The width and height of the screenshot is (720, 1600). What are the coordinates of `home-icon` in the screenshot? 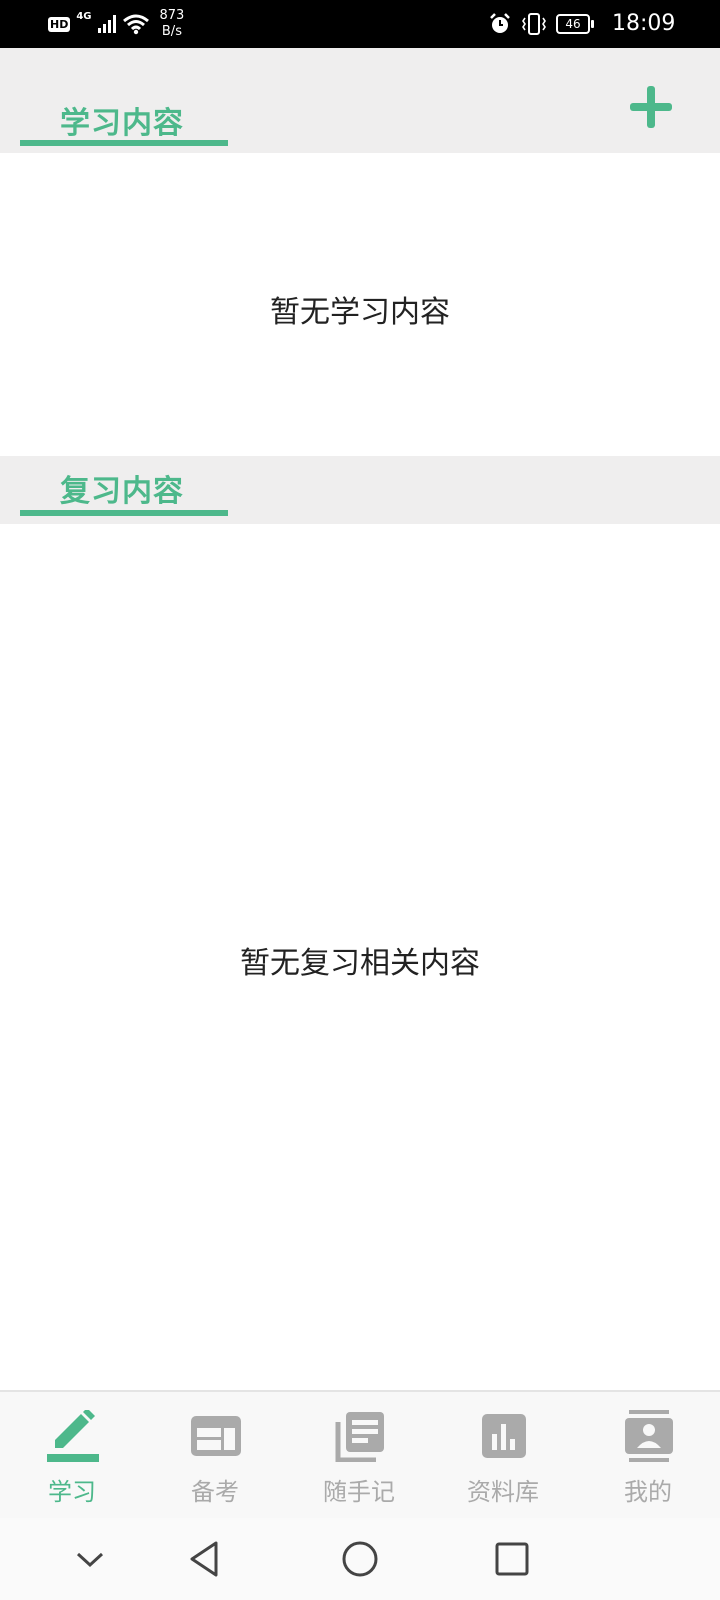 It's located at (360, 1559).